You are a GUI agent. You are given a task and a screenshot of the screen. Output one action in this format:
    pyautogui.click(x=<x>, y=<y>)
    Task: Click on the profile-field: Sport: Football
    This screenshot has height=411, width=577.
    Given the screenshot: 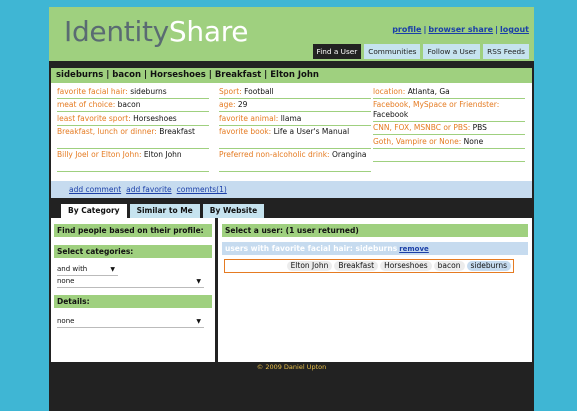 What is the action you would take?
    pyautogui.click(x=295, y=92)
    